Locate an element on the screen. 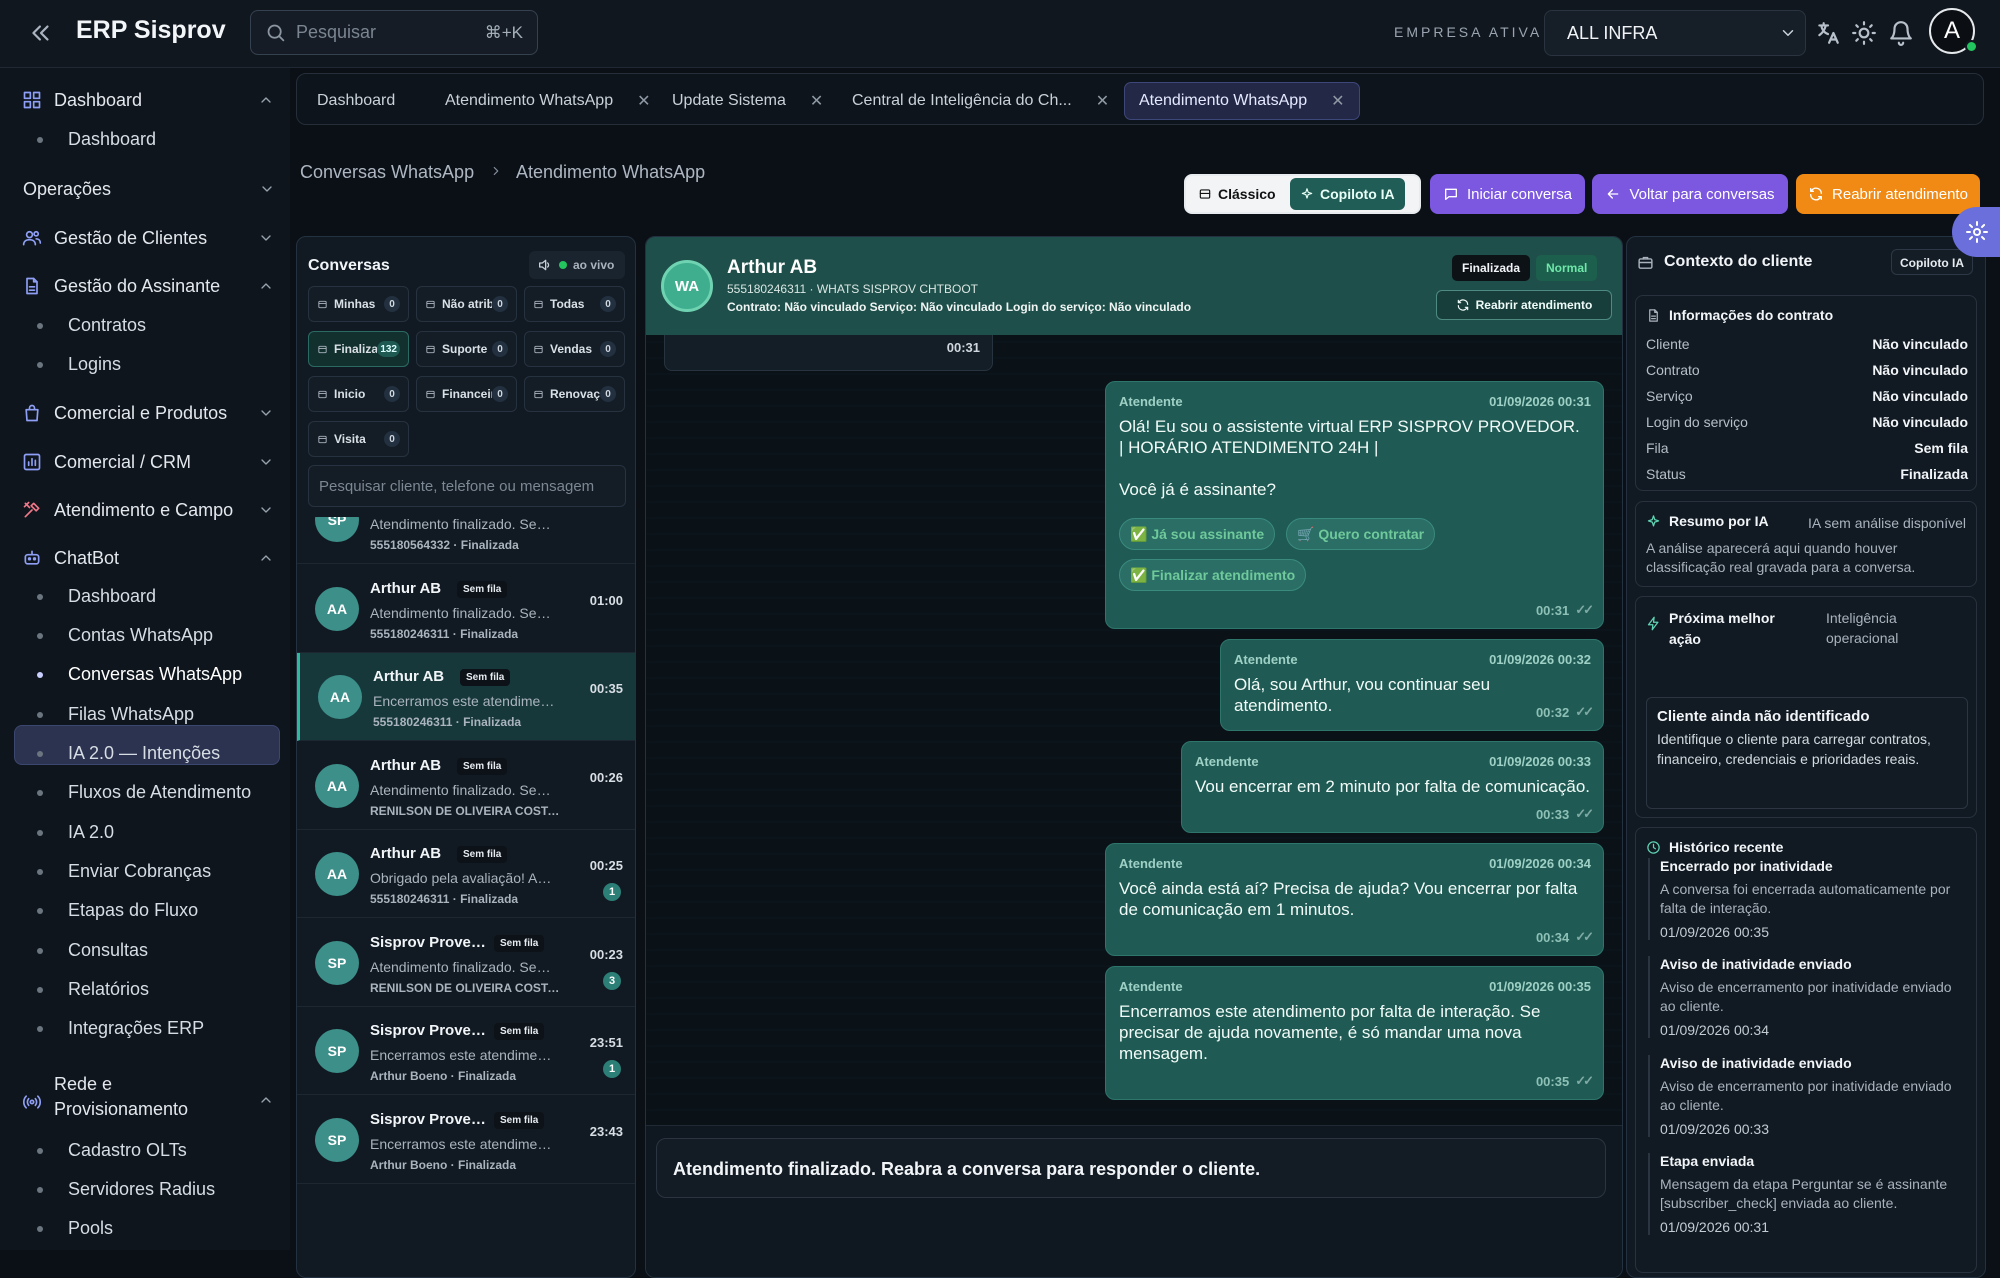  sidebar-item-chatbot: Consultas is located at coordinates (108, 950).